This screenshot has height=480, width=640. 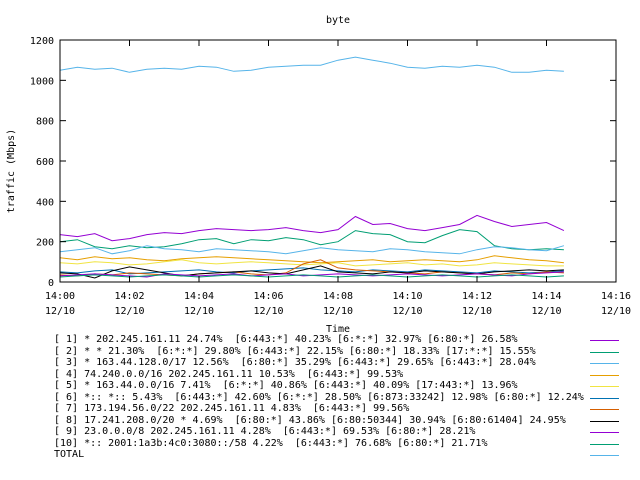 What do you see at coordinates (45, 202) in the screenshot?
I see `y-tick-label: 400` at bounding box center [45, 202].